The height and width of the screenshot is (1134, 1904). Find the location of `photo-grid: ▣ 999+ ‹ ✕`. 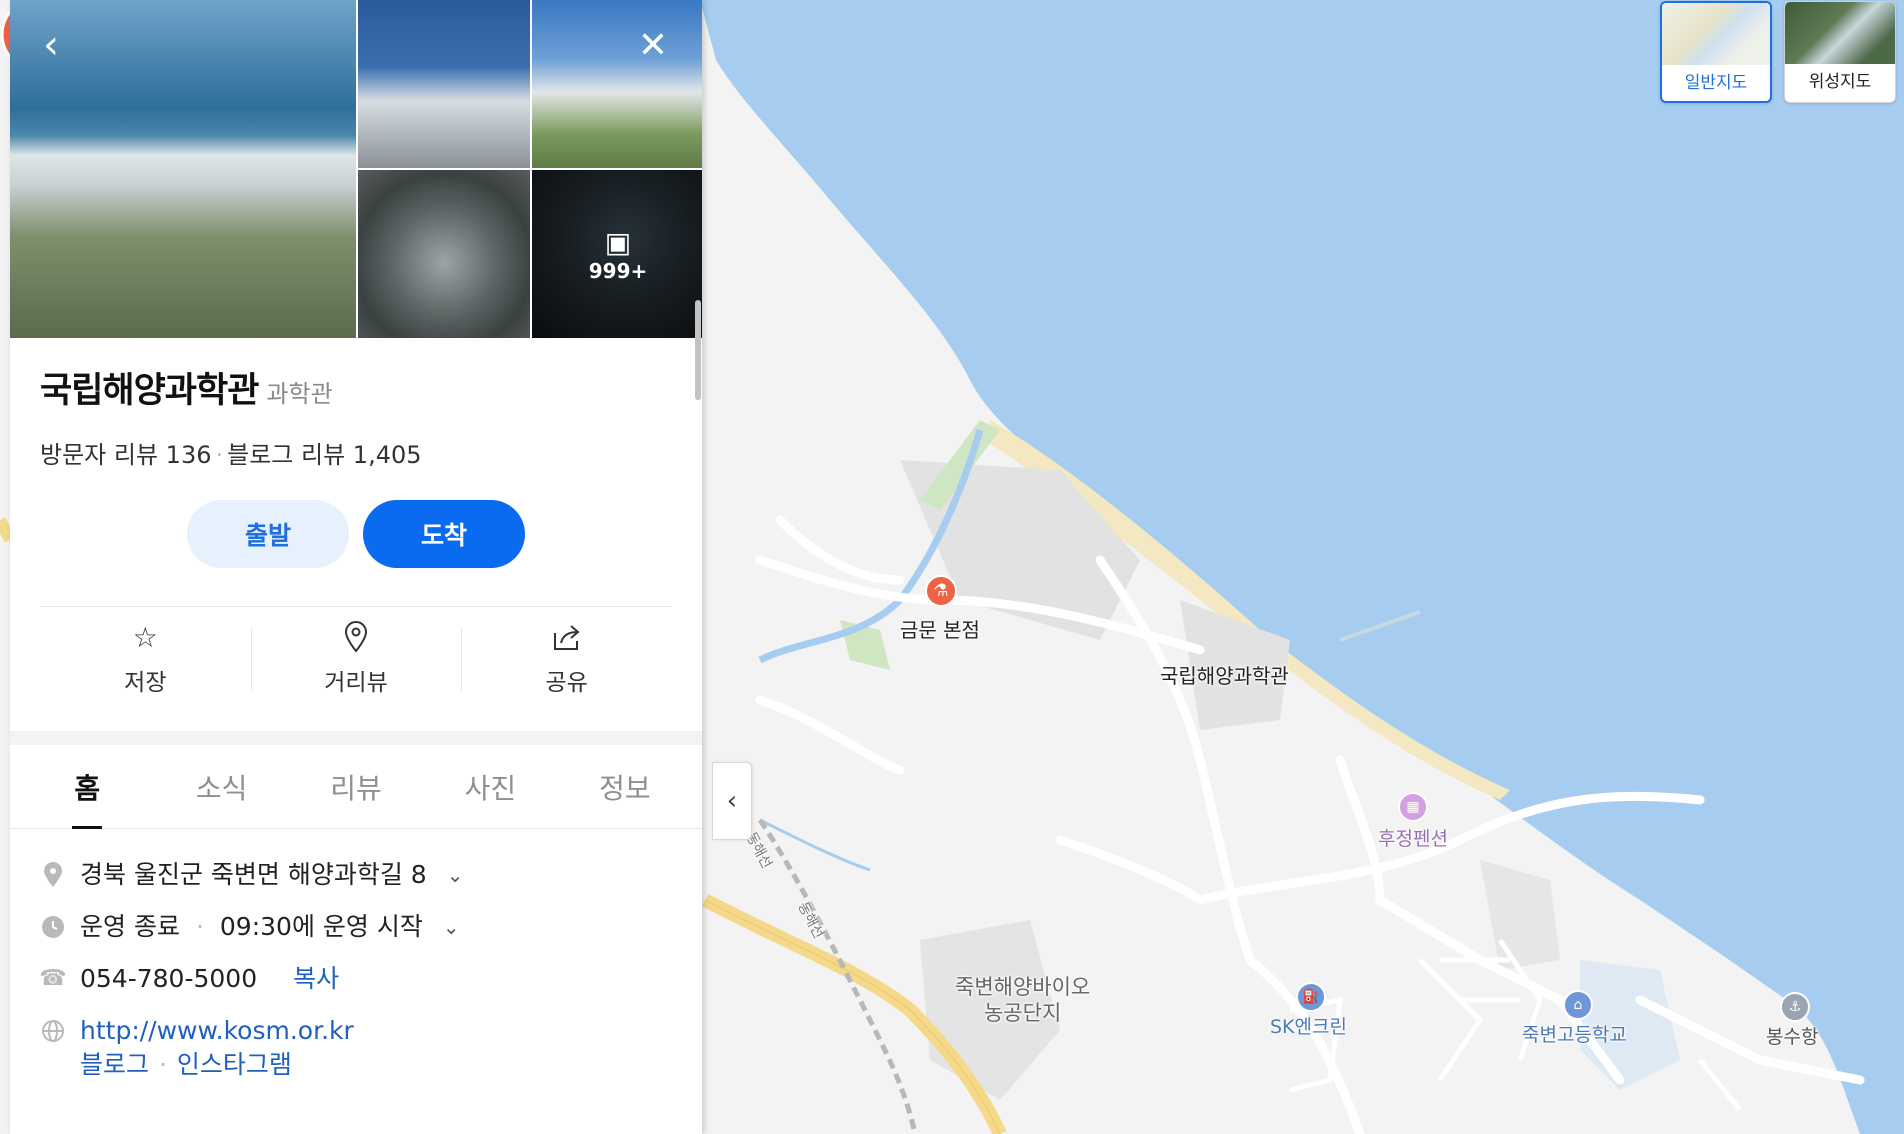

photo-grid: ▣ 999+ ‹ ✕ is located at coordinates (356, 169).